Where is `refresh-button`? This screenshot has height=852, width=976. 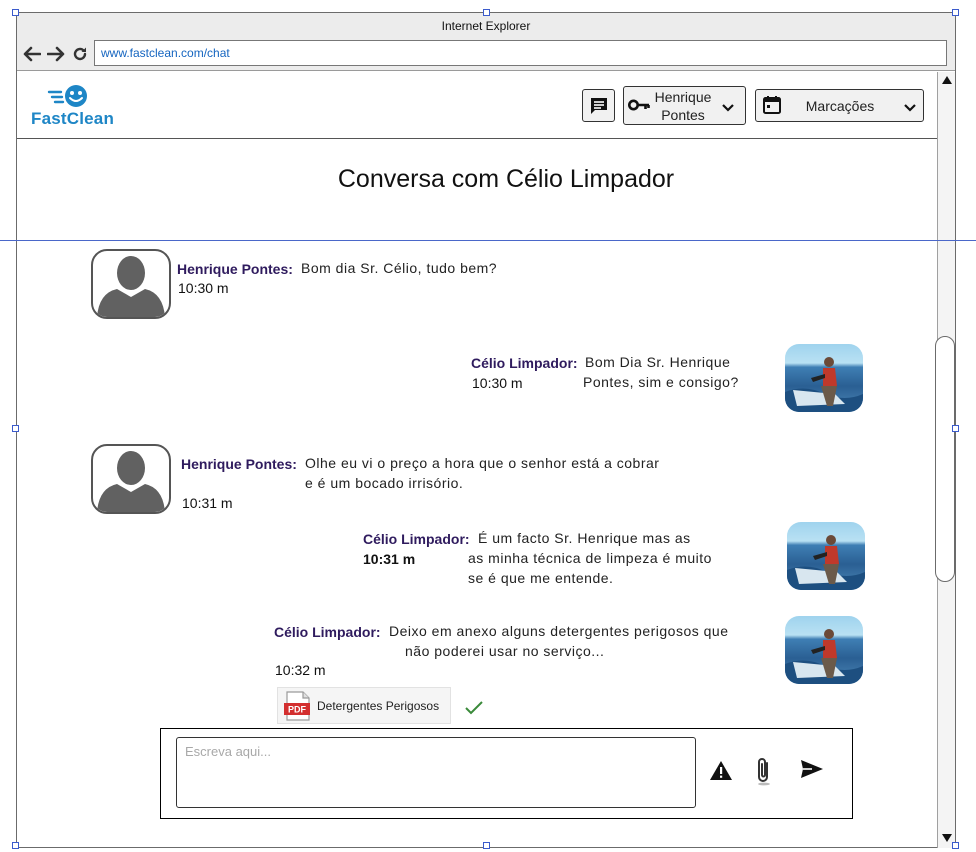
refresh-button is located at coordinates (80, 54).